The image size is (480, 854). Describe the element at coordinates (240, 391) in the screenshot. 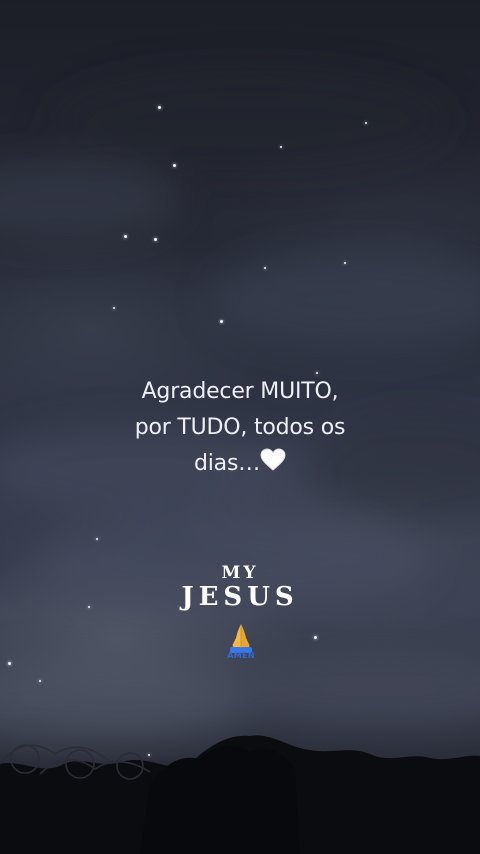

I see `quote-line-1: Agradecer MUITO,` at that location.